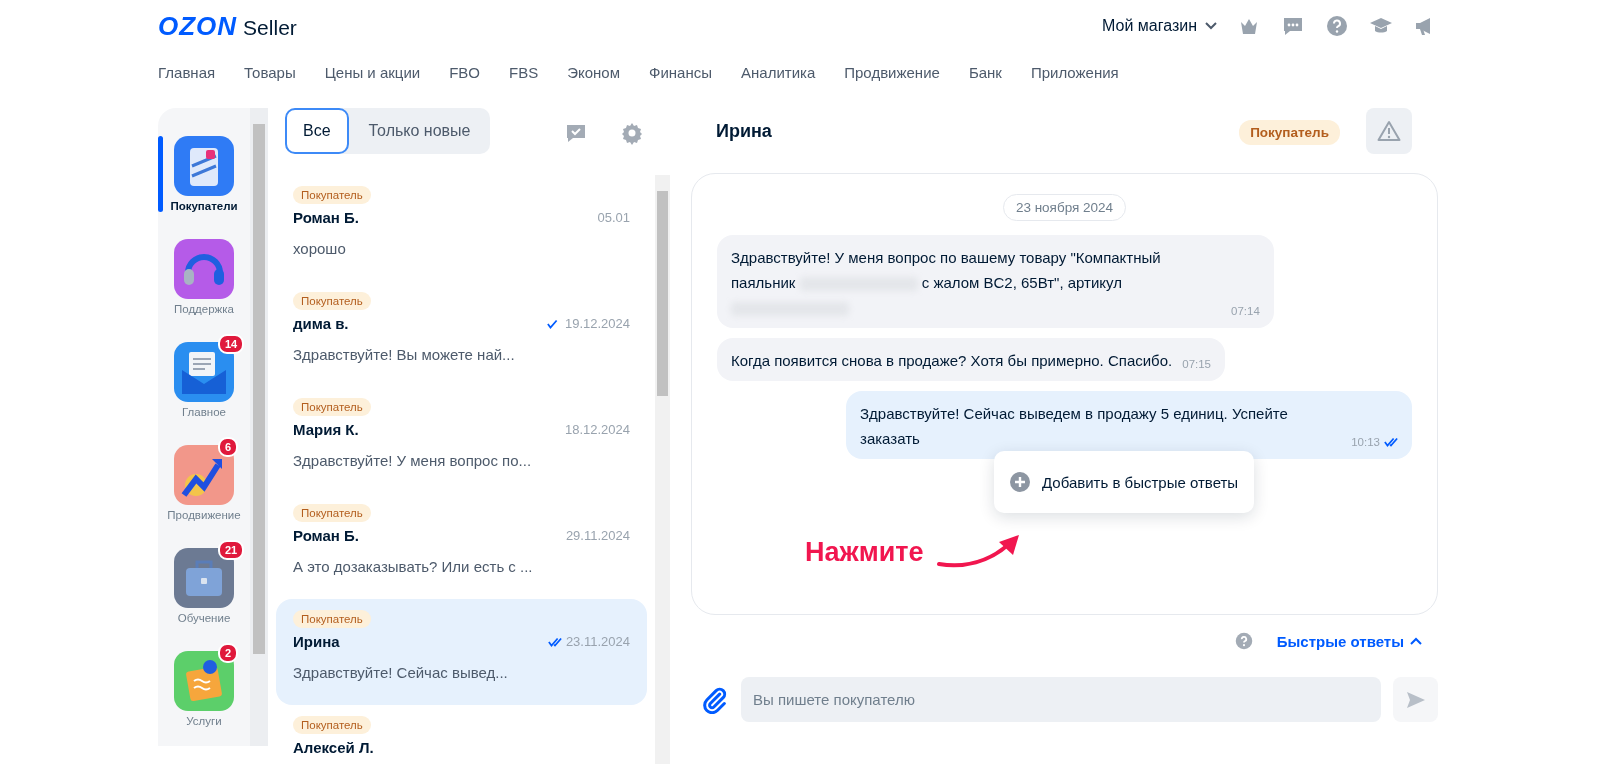  Describe the element at coordinates (204, 515) in the screenshot. I see `app-label: Продвижение` at that location.